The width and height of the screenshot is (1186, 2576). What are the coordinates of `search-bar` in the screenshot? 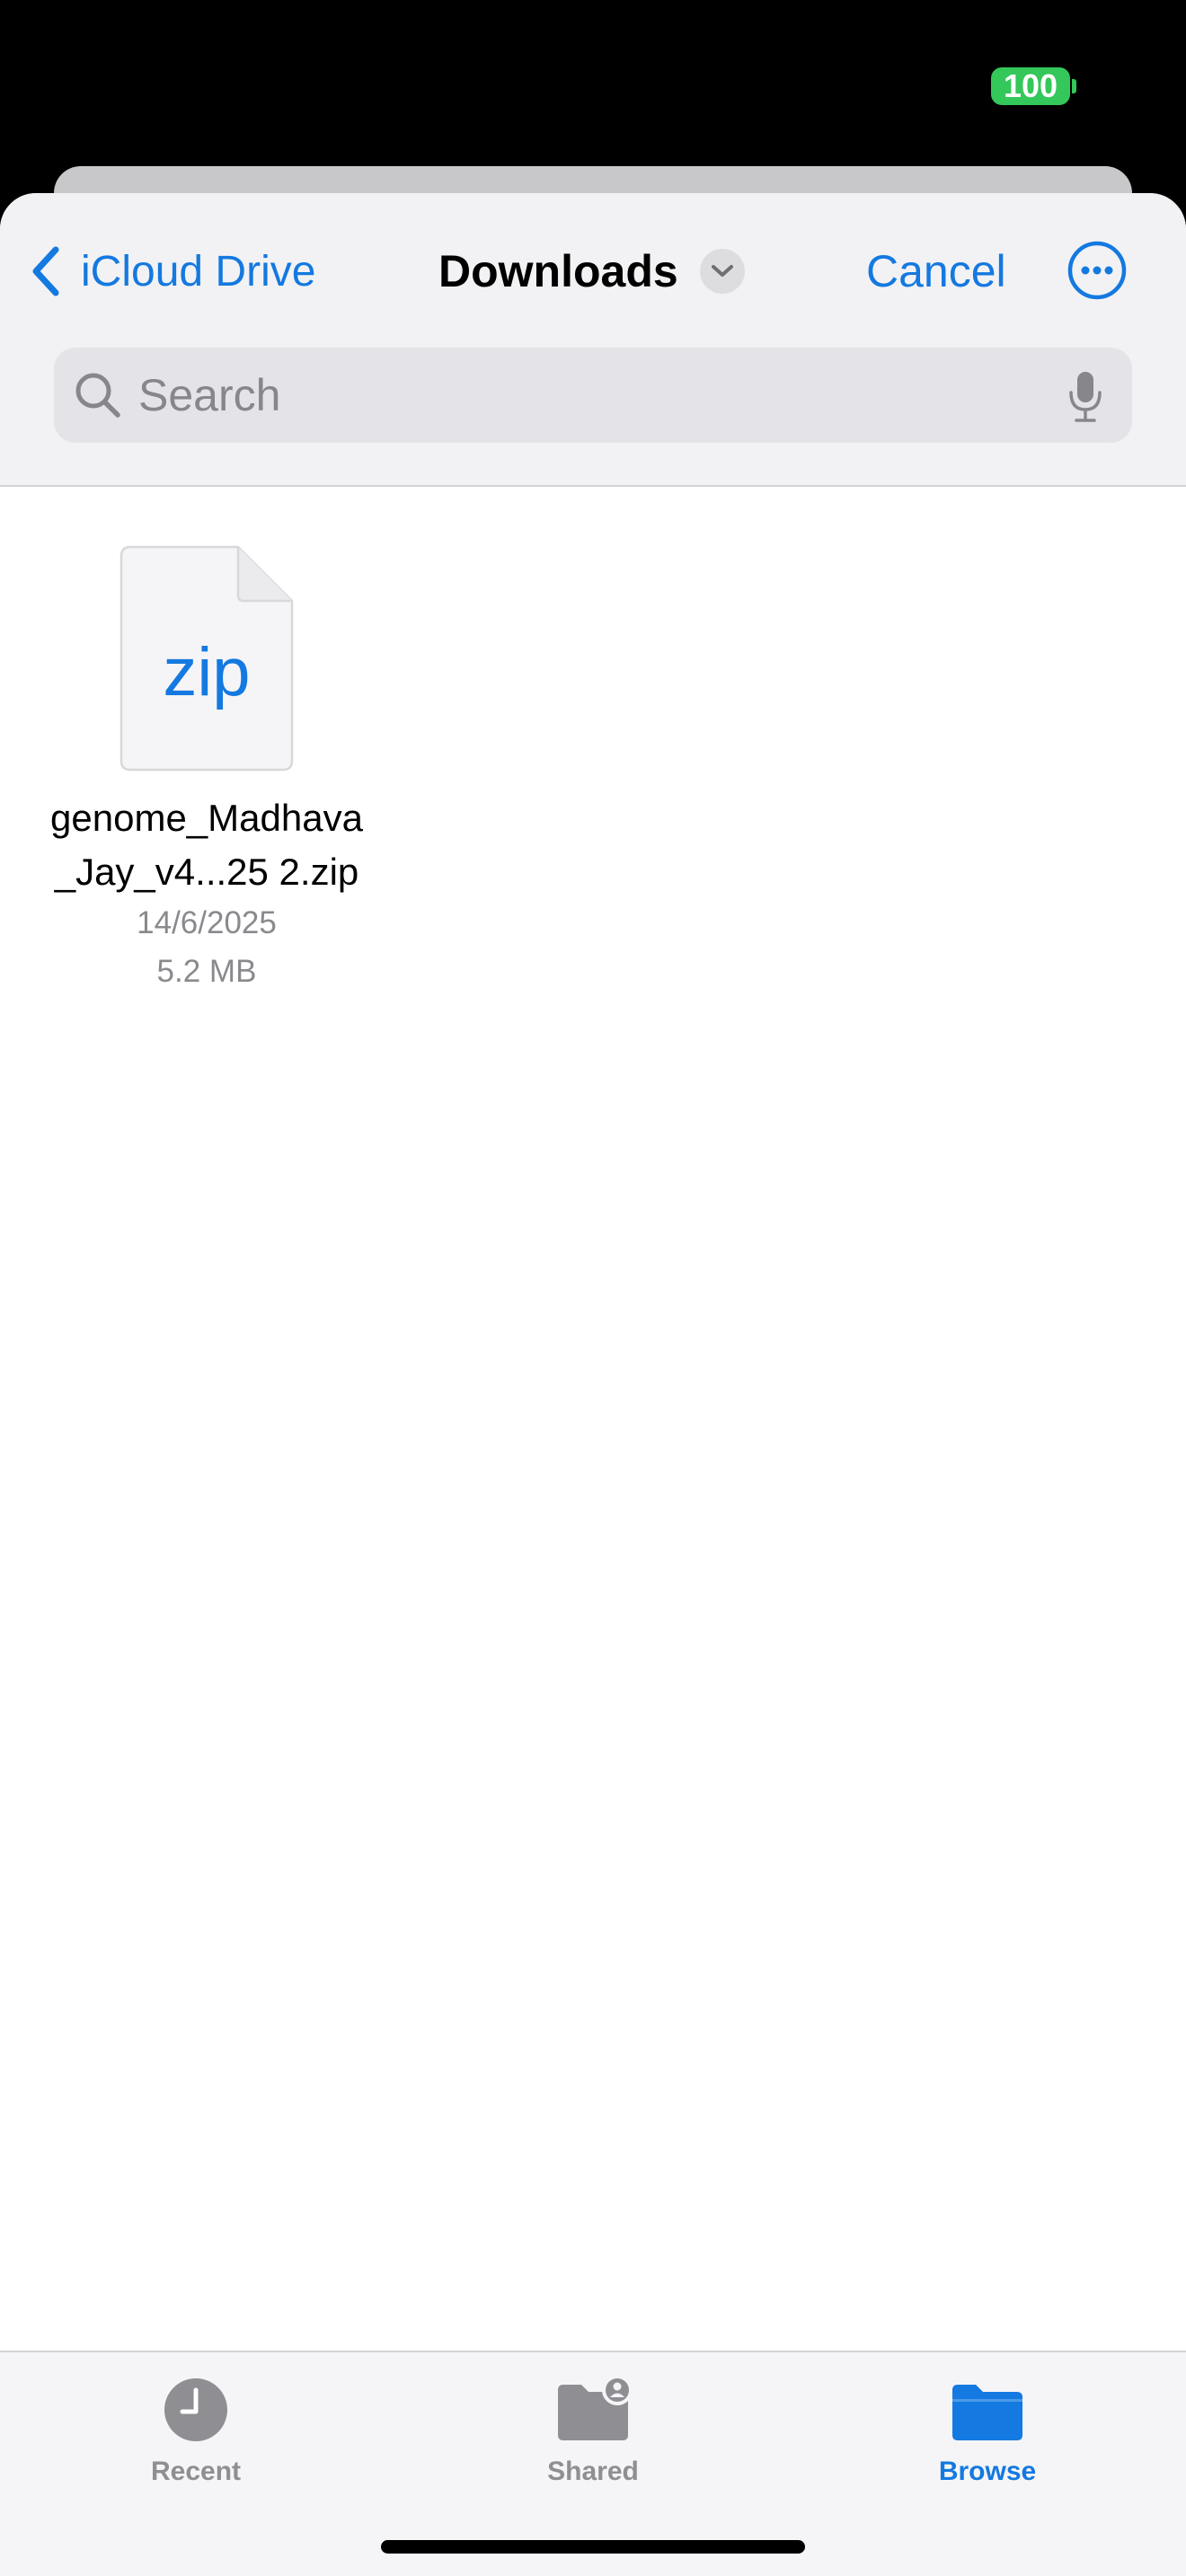 It's located at (593, 395).